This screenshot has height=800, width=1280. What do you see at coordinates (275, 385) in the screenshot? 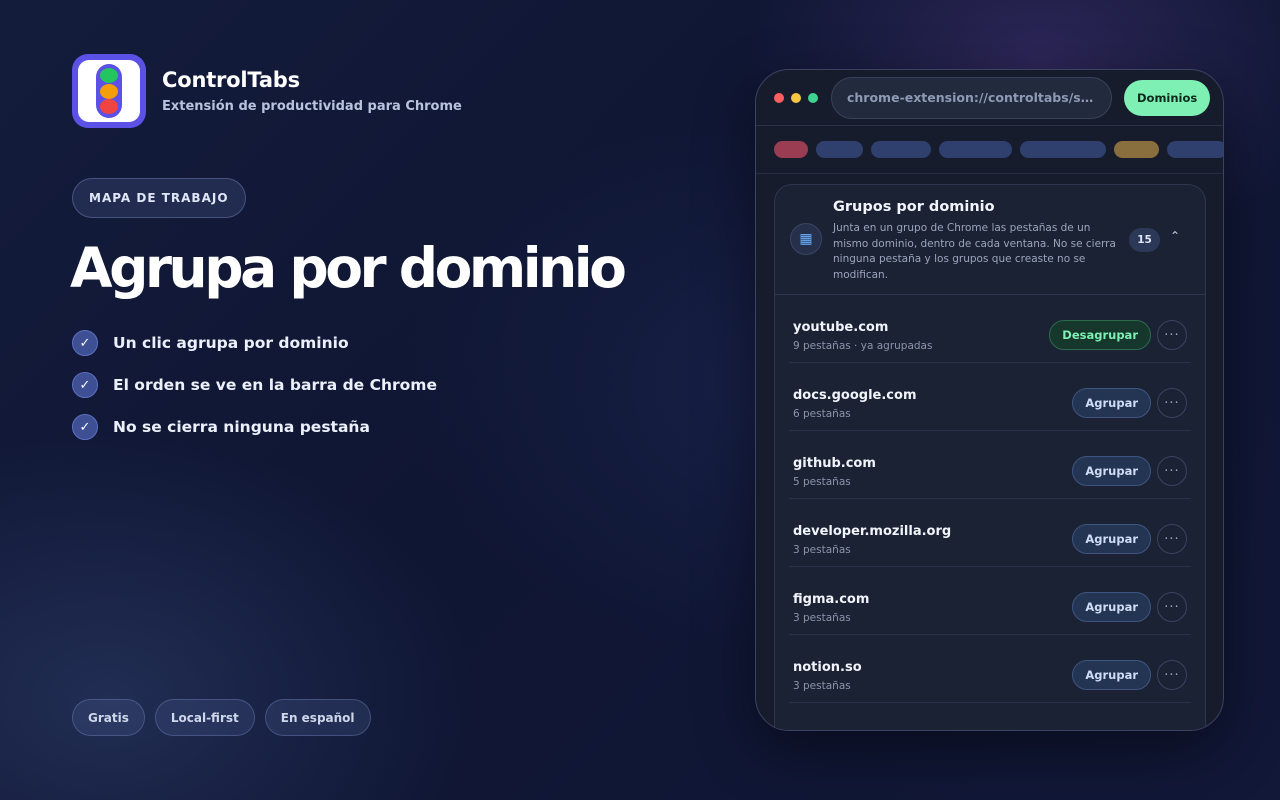
I see `feature-text: El orden se ve en la barra de Chrome` at bounding box center [275, 385].